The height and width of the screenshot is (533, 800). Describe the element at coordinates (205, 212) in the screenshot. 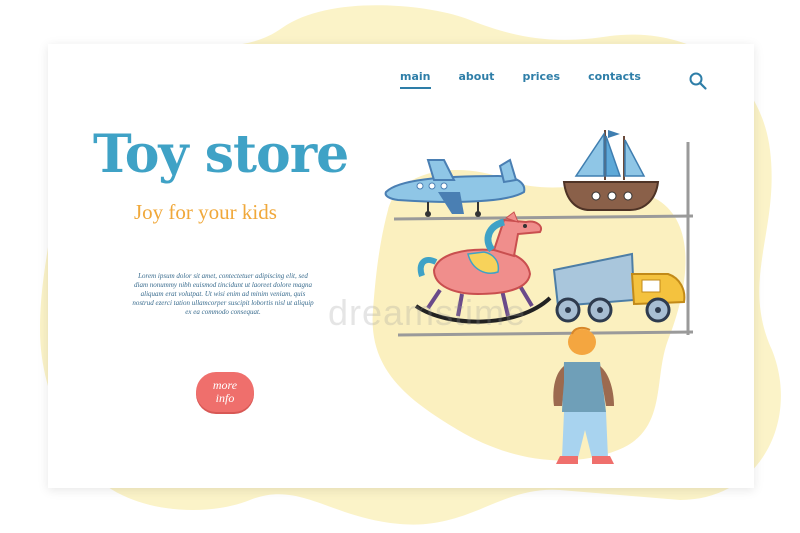

I see `page-subtitle: Joy for your kids` at that location.